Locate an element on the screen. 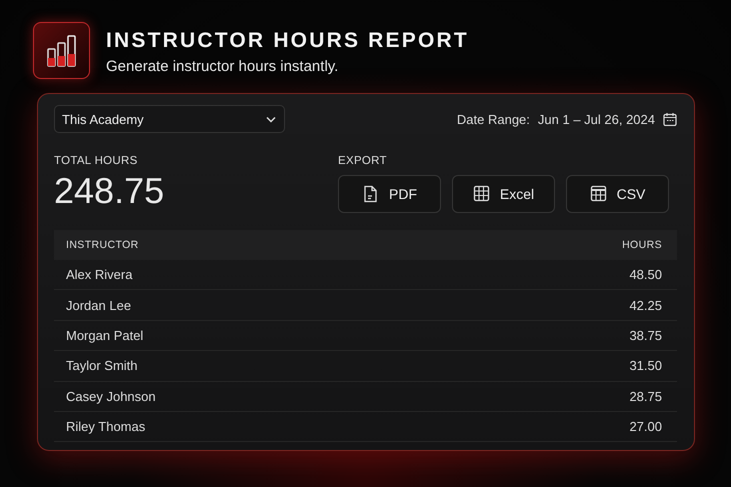 This screenshot has width=731, height=487. table-cell: Morgan Patel is located at coordinates (250, 335).